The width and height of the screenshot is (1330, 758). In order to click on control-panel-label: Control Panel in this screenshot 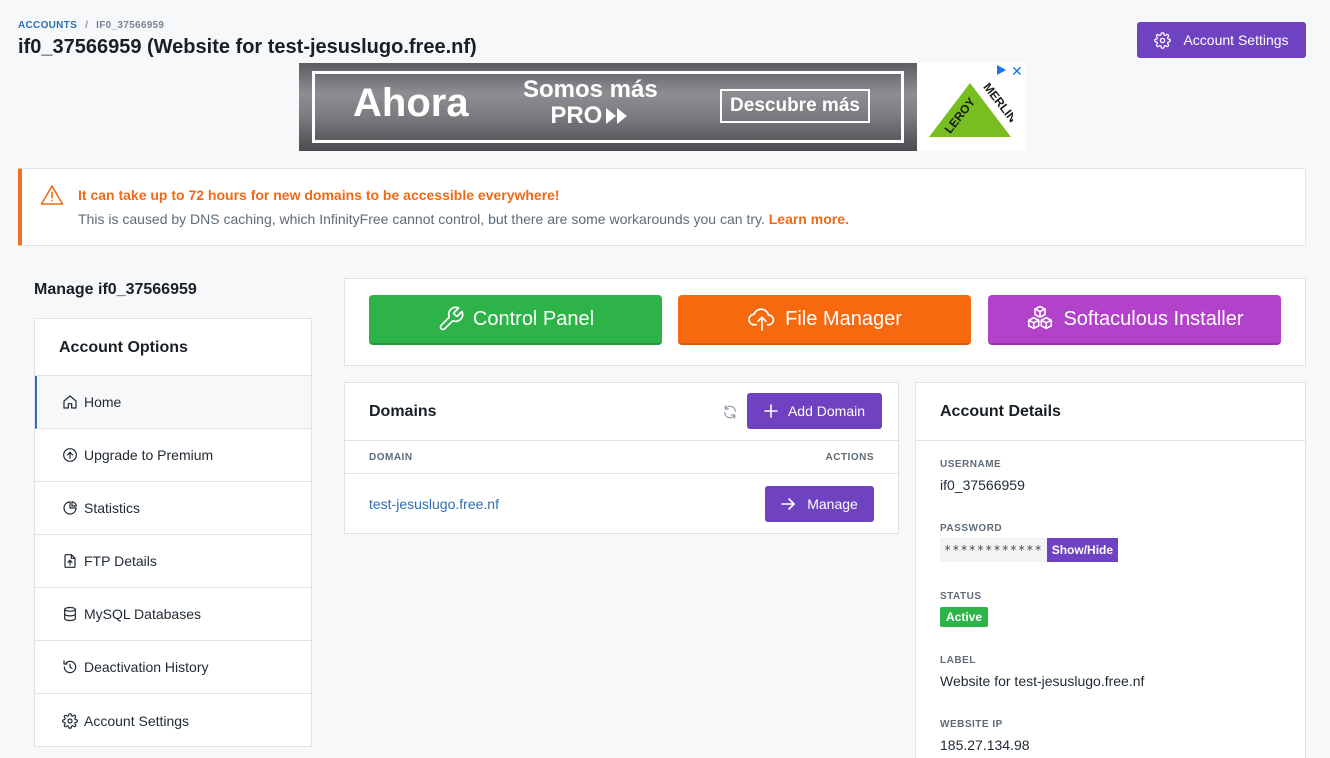, I will do `click(533, 318)`.